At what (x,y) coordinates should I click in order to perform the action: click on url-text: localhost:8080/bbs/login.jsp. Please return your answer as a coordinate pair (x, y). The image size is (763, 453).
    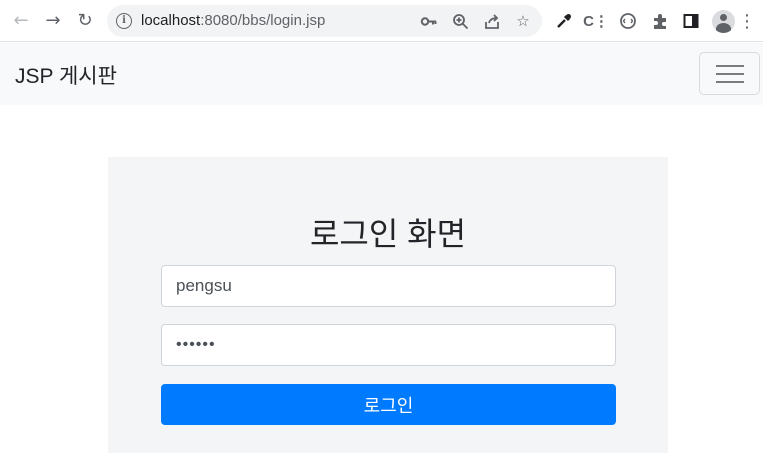
    Looking at the image, I should click on (233, 20).